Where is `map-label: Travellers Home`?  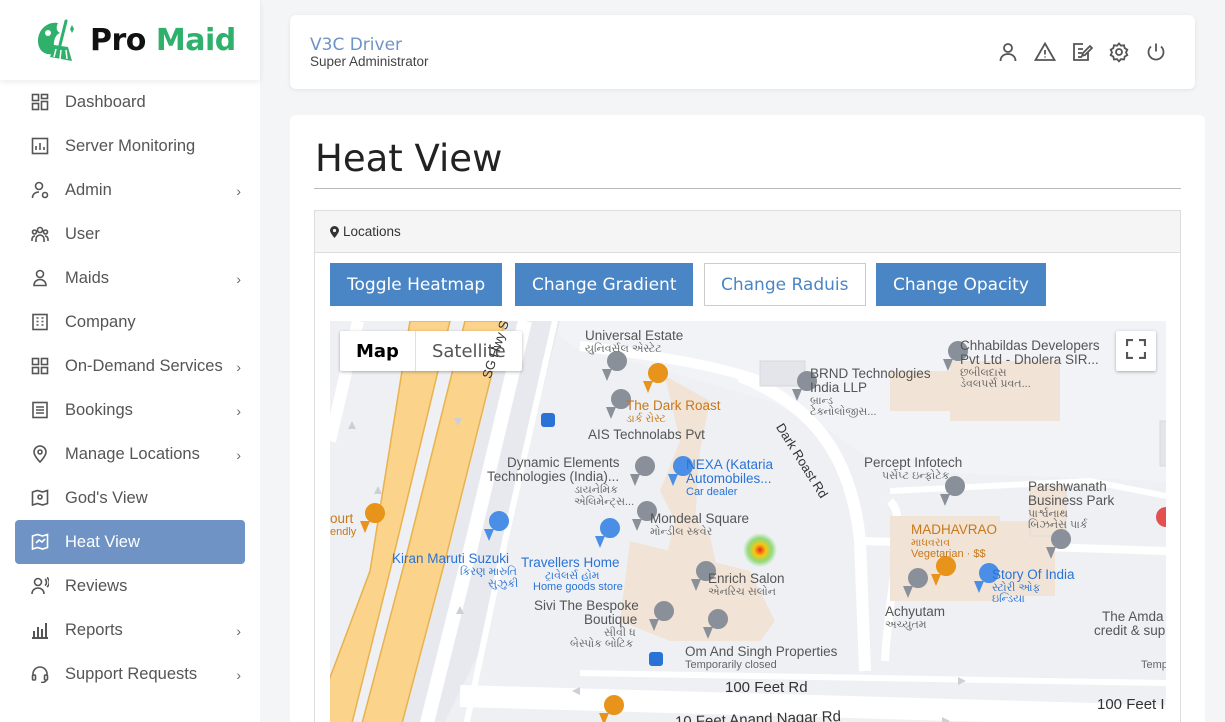 map-label: Travellers Home is located at coordinates (570, 562).